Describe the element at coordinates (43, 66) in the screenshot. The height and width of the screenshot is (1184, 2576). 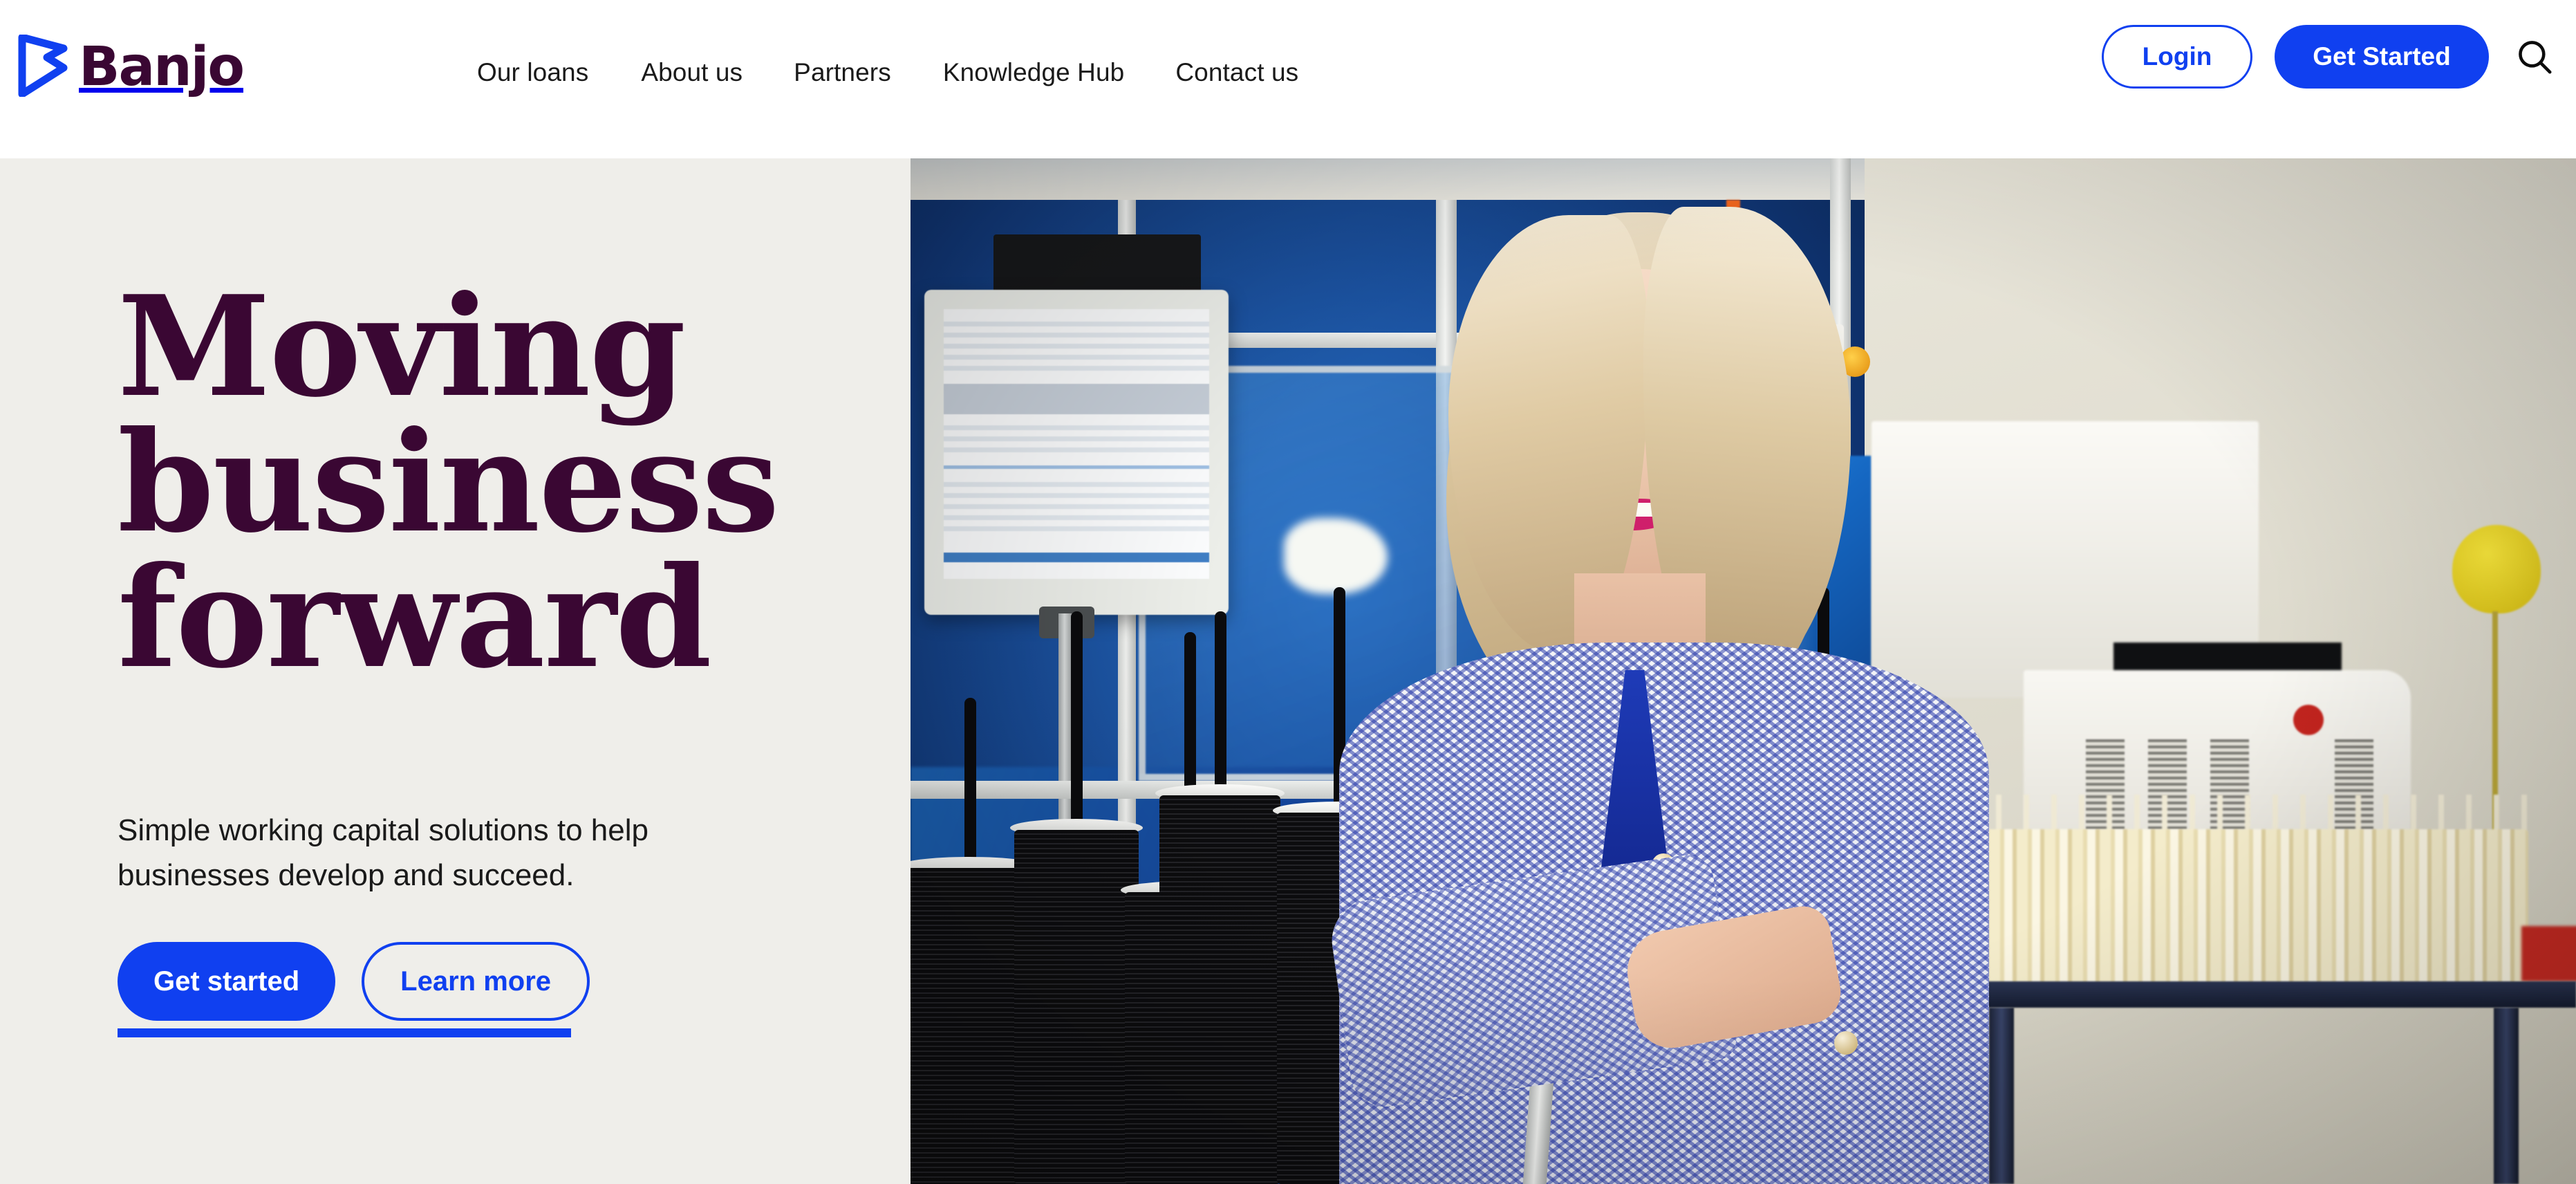
I see `banjo-b-logo-icon` at that location.